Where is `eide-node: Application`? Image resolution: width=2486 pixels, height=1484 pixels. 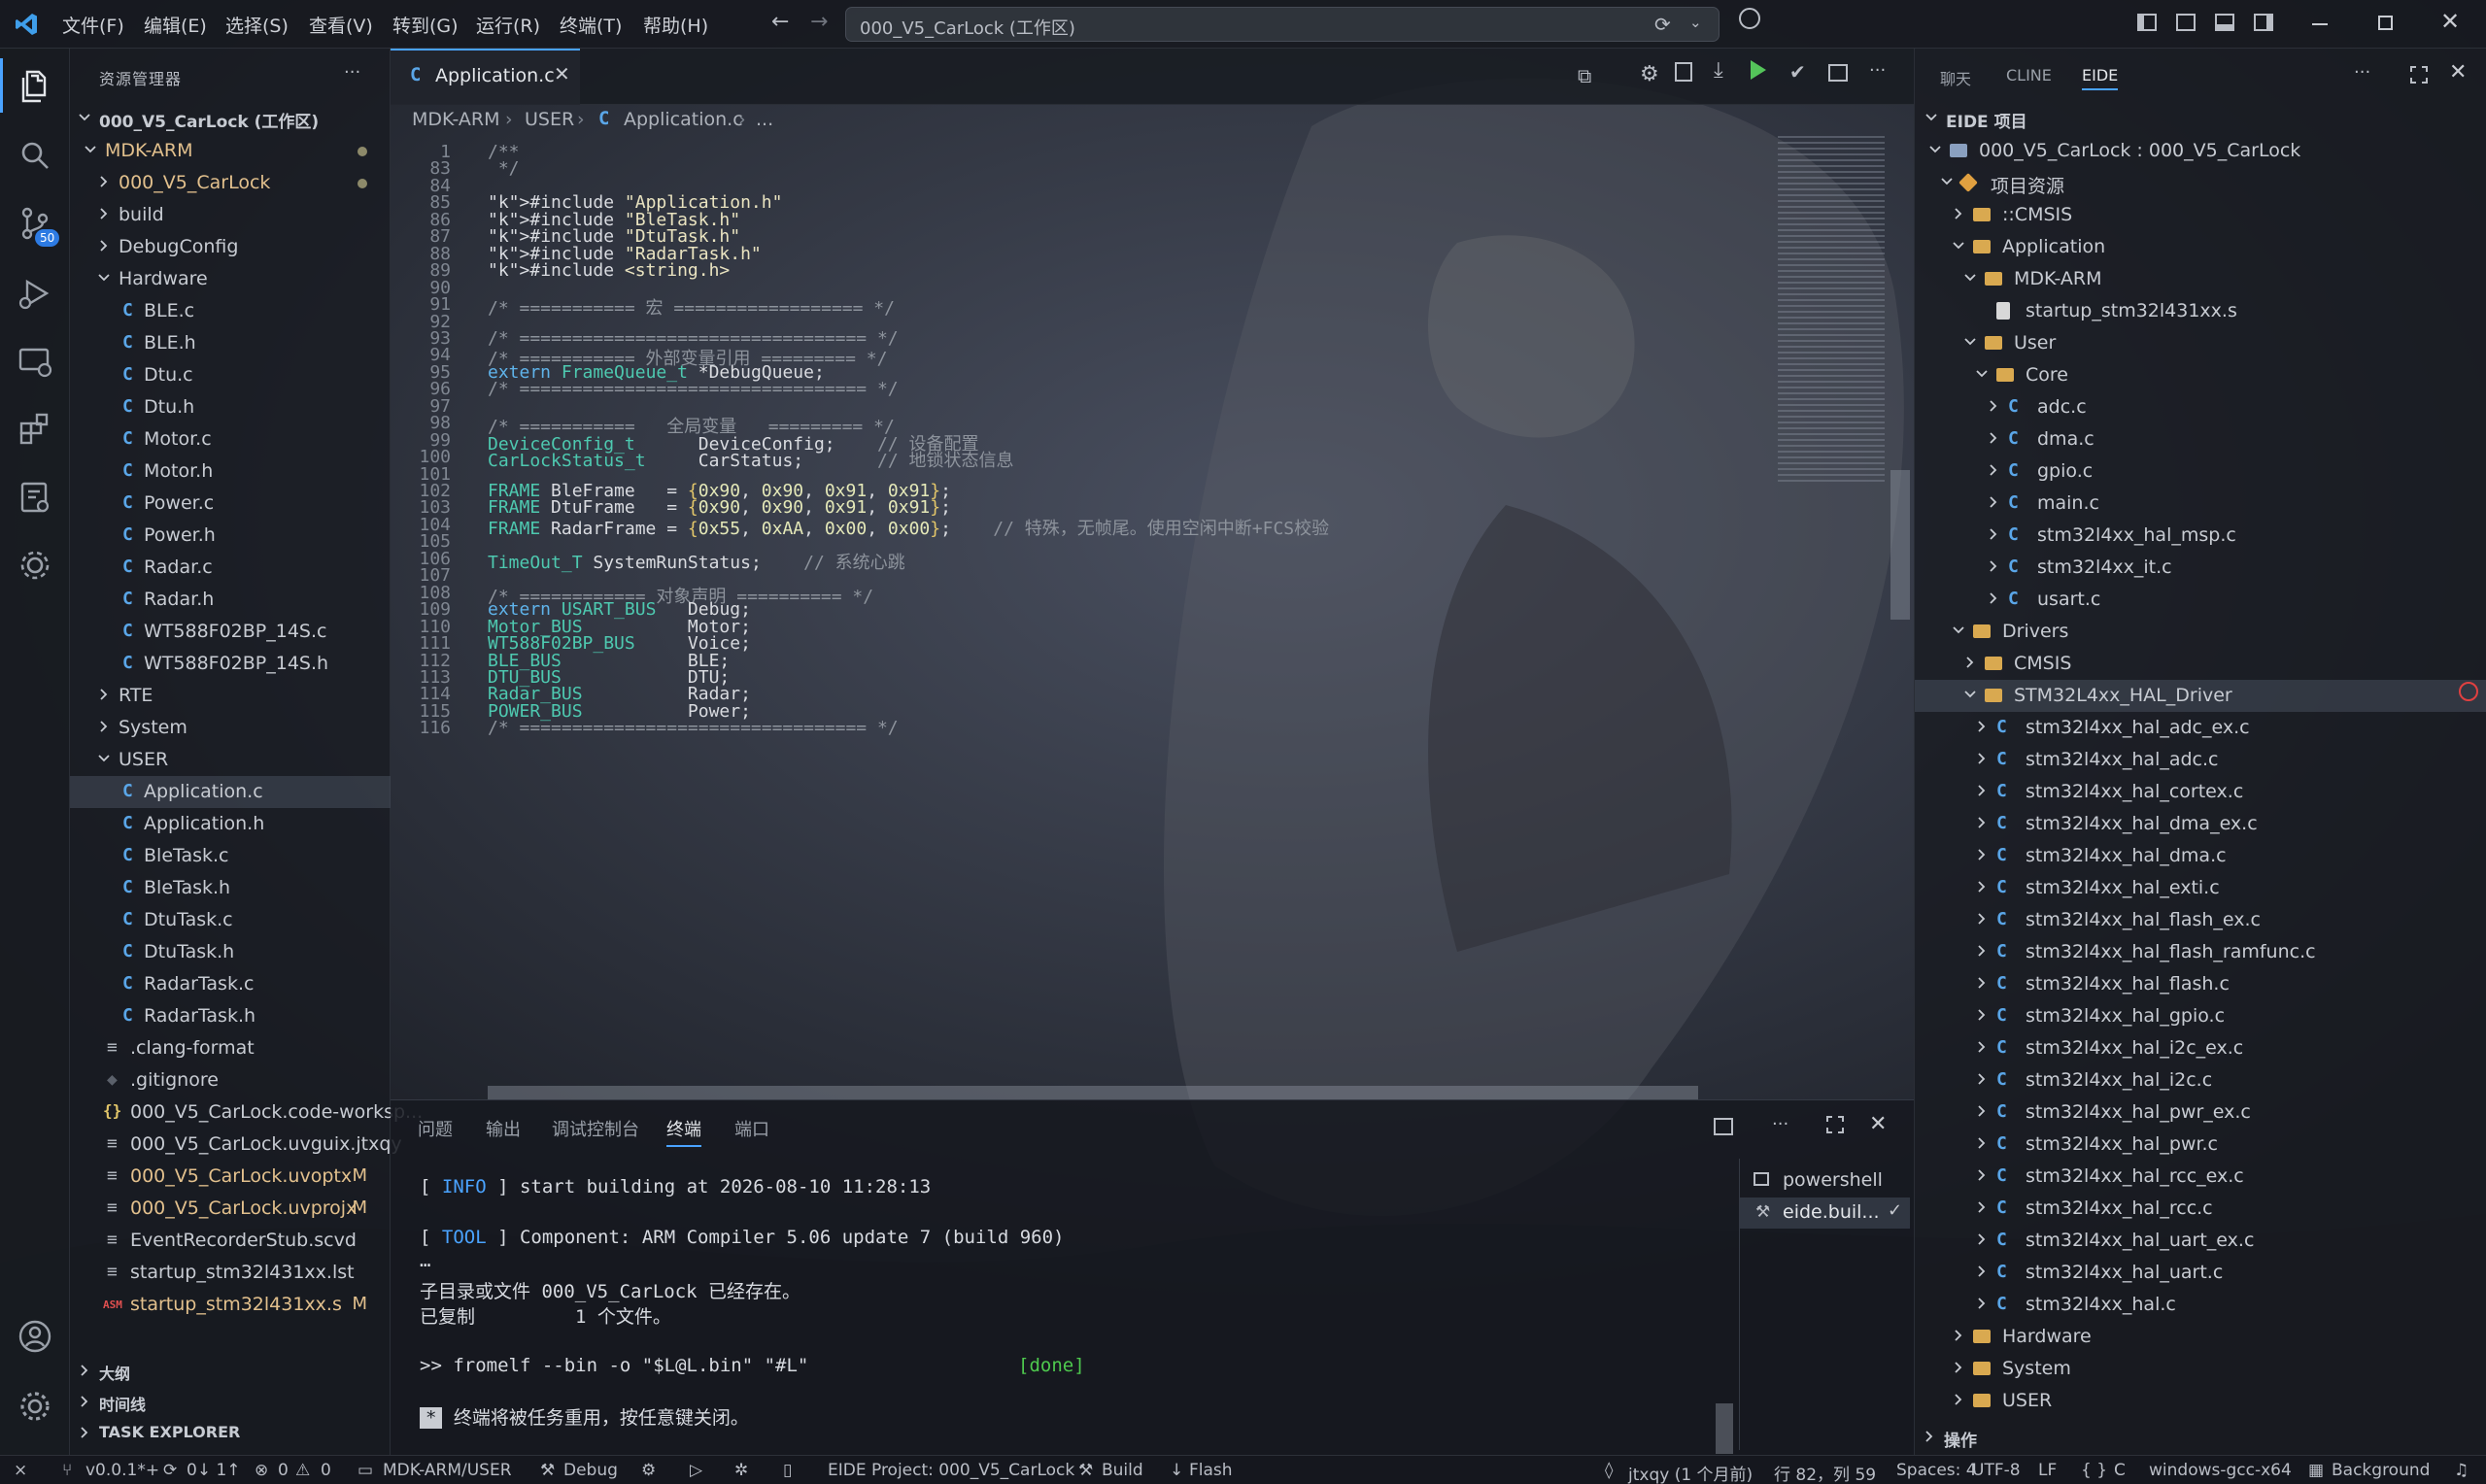 eide-node: Application is located at coordinates (2200, 247).